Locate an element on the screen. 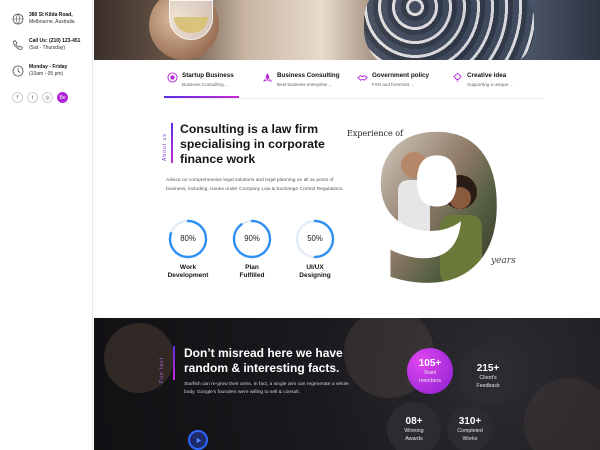 This screenshot has height=450, width=600. hours-block: Monday - Friday (10am - 05 pm) is located at coordinates (52, 71).